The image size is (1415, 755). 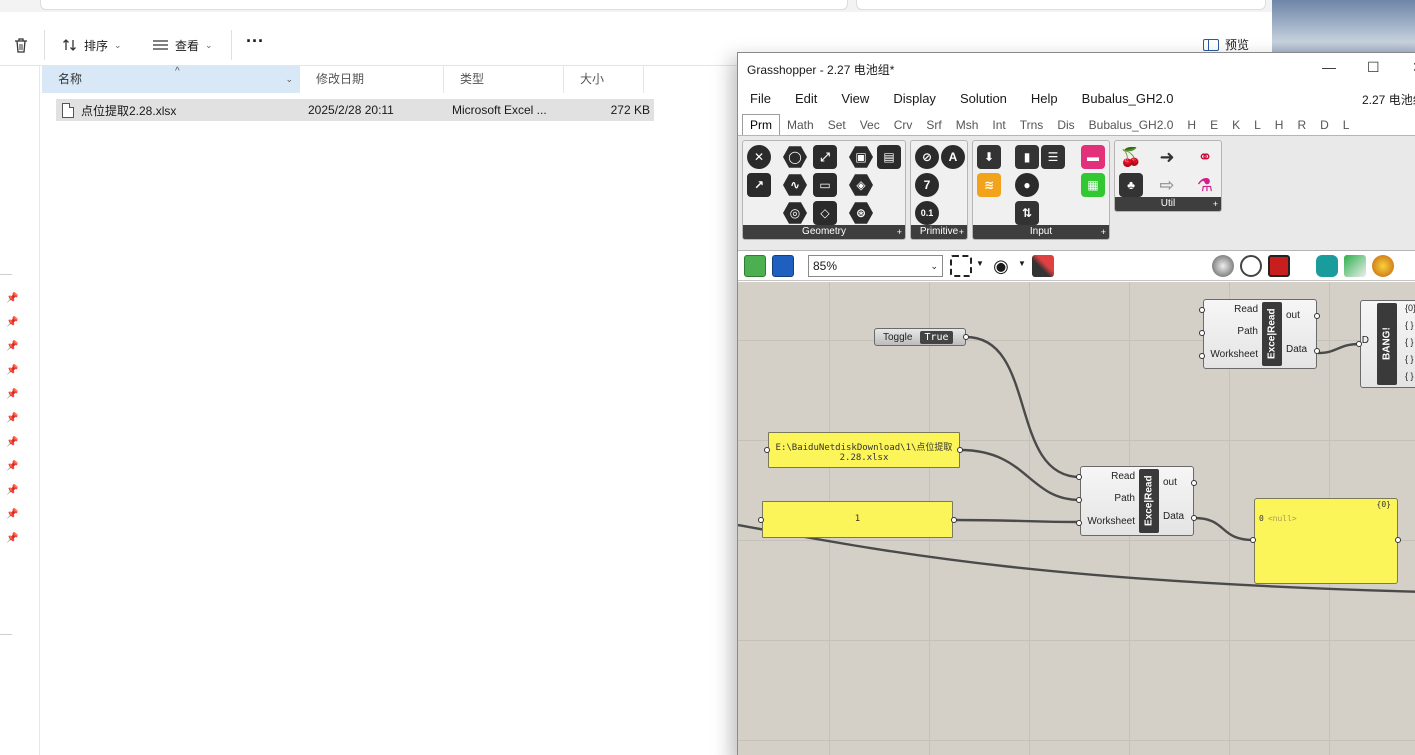 What do you see at coordinates (806, 98) in the screenshot?
I see `menu-edit: Edit` at bounding box center [806, 98].